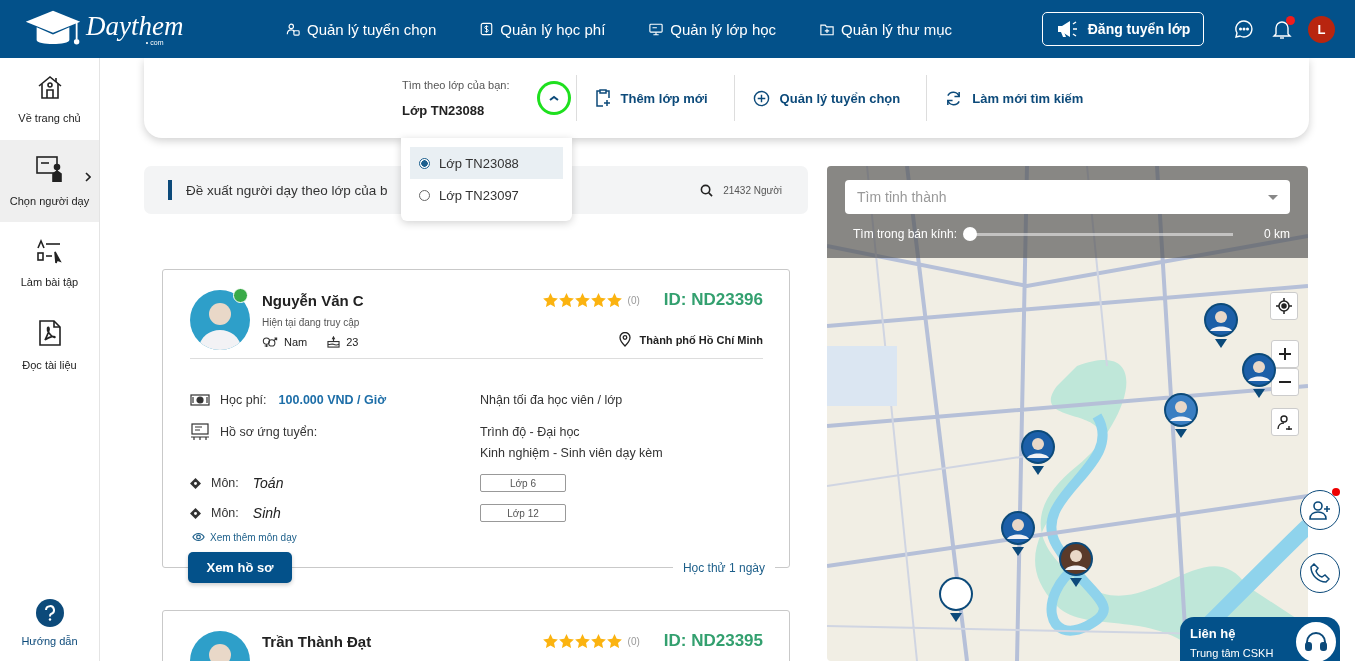 The width and height of the screenshot is (1355, 661). Describe the element at coordinates (313, 300) in the screenshot. I see `tutor-name: Nguyễn Văn C` at that location.